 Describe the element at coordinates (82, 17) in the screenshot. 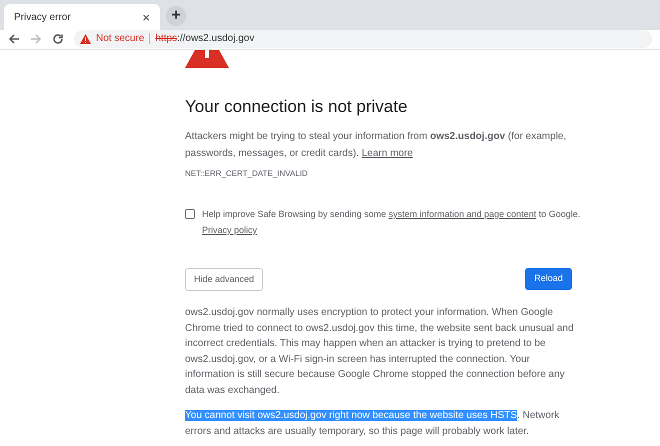

I see `browser-tab: Privacy error ×` at that location.